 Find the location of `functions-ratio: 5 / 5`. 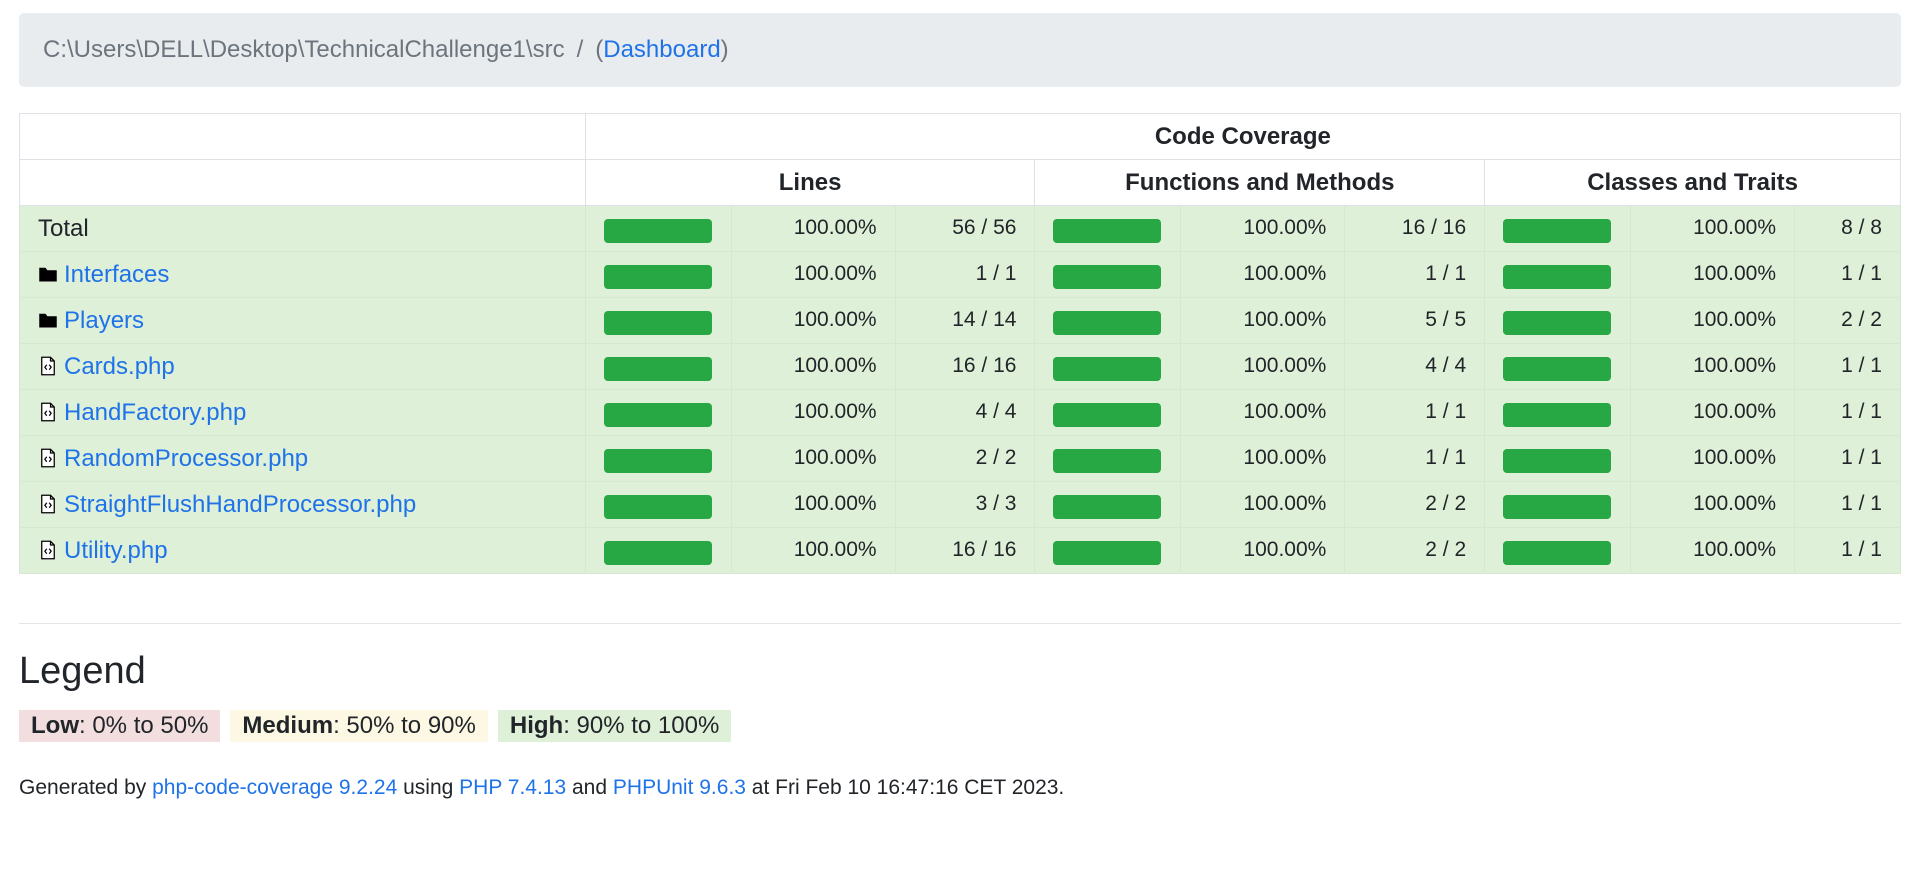

functions-ratio: 5 / 5 is located at coordinates (1415, 320).